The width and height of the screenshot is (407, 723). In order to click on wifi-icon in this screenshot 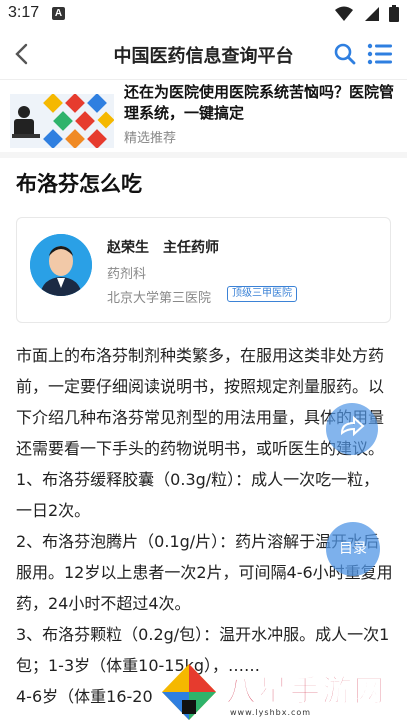, I will do `click(344, 13)`.